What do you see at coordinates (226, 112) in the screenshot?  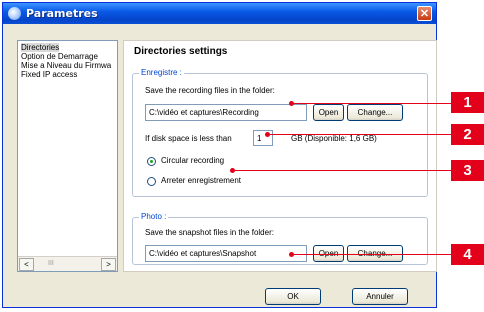 I see `recording-folder-field: C:\vidéo et captures\Recording` at bounding box center [226, 112].